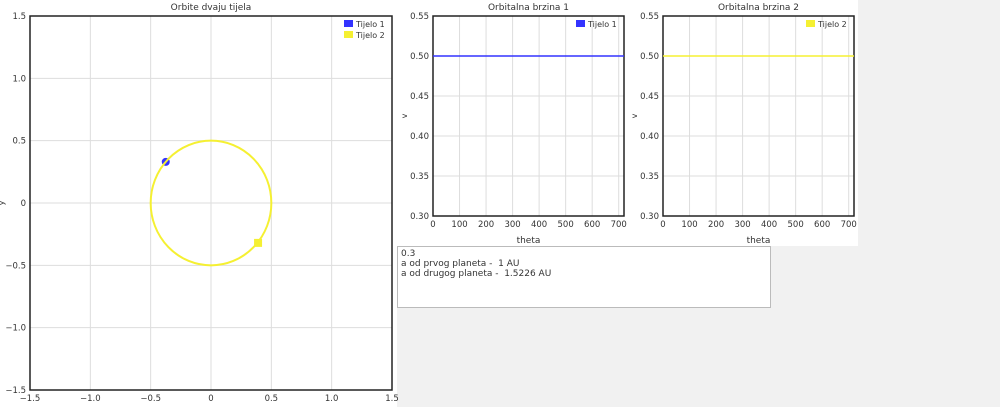 This screenshot has height=407, width=1000. I want to click on y-axis-label: y, so click(3, 202).